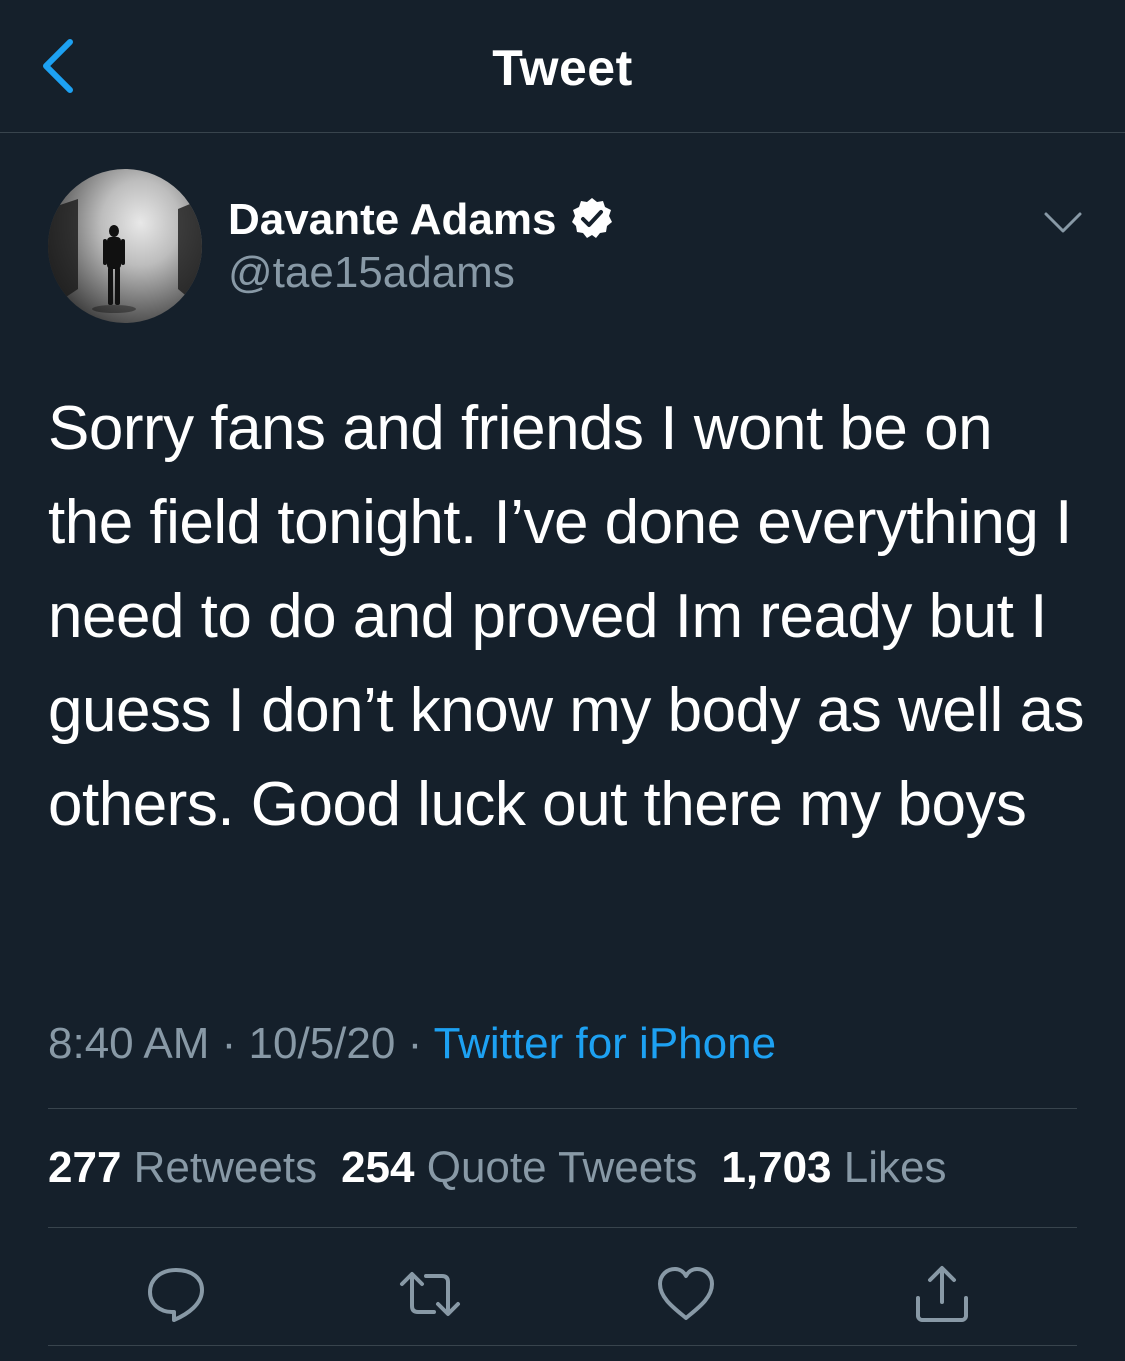 The width and height of the screenshot is (1125, 1361). I want to click on tweet-stats: 277 Retweets 254 Quote Tweets 1,703 Likes, so click(497, 1168).